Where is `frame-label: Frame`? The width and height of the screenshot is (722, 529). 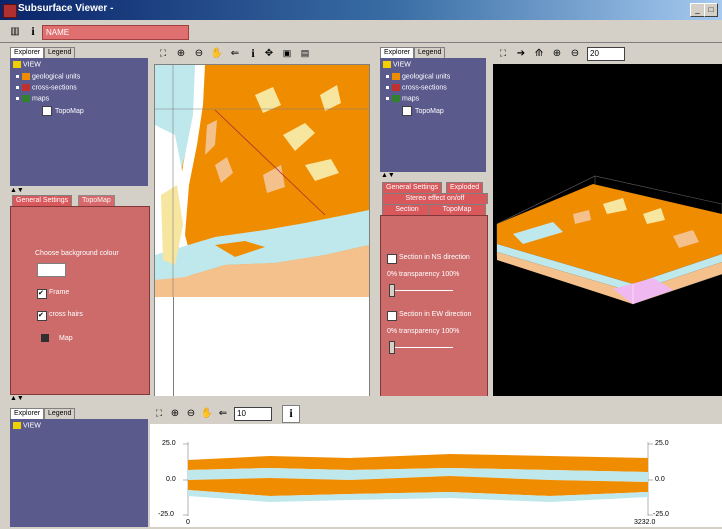 frame-label: Frame is located at coordinates (59, 292).